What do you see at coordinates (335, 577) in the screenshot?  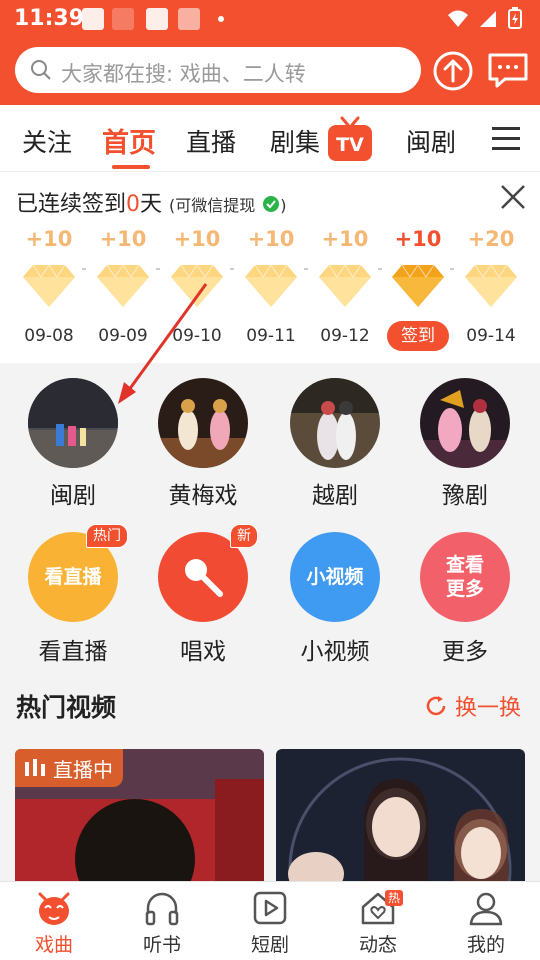 I see `short-video-icon: 小视频` at bounding box center [335, 577].